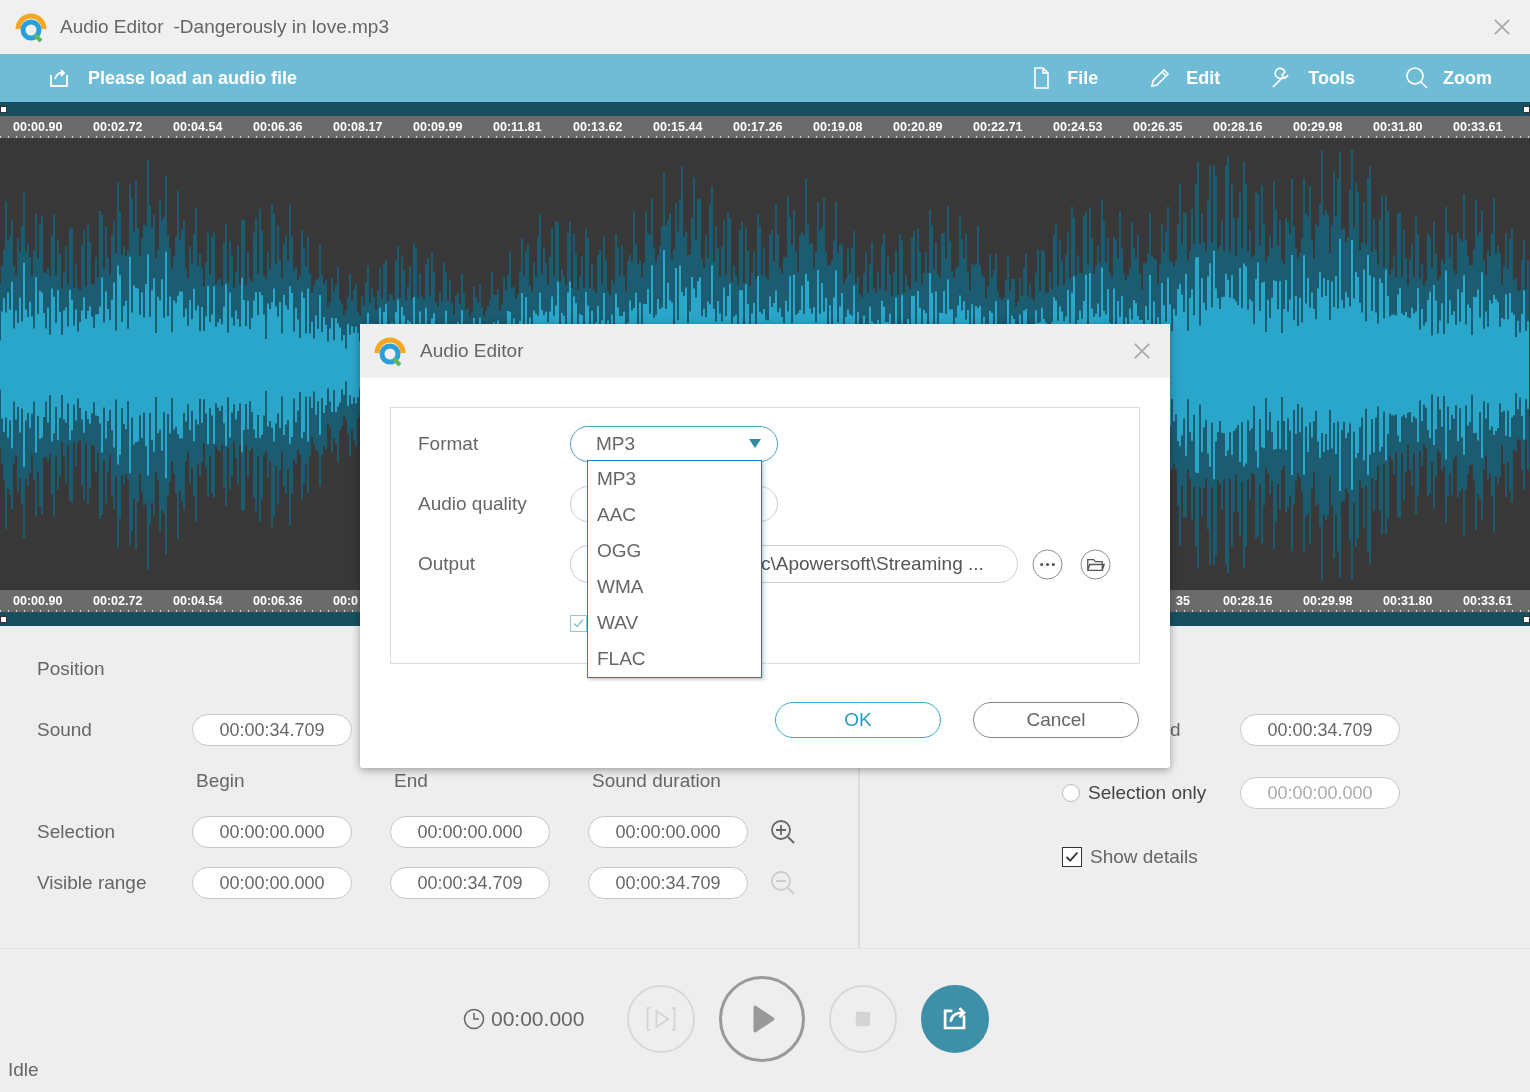  What do you see at coordinates (281, 27) in the screenshot?
I see `file-name: -Dangerously in love.mp3` at bounding box center [281, 27].